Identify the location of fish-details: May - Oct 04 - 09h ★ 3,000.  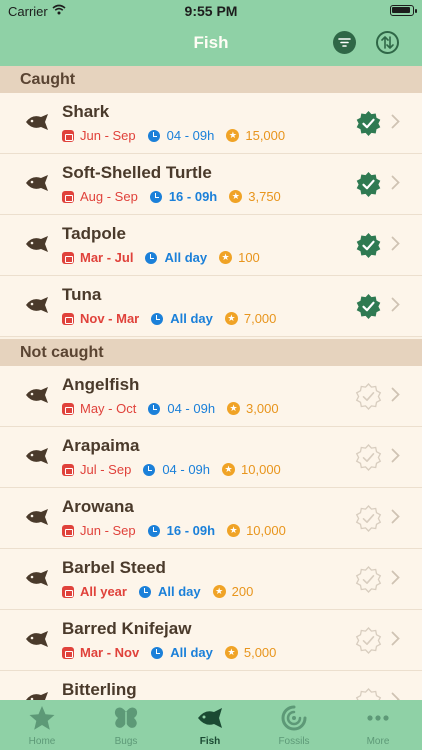
(170, 408).